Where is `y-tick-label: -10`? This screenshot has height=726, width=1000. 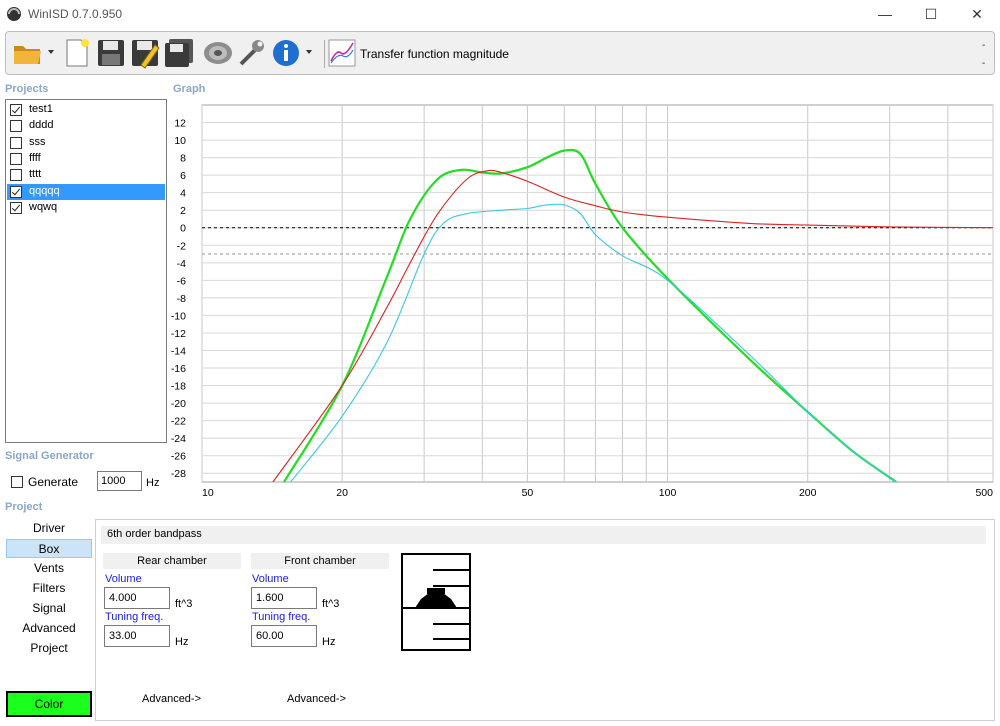
y-tick-label: -10 is located at coordinates (178, 316).